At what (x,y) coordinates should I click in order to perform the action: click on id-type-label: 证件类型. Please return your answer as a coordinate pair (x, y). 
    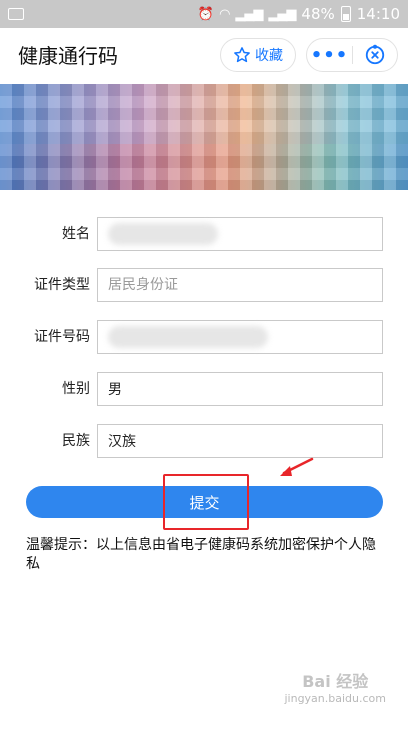
    Looking at the image, I should click on (62, 285).